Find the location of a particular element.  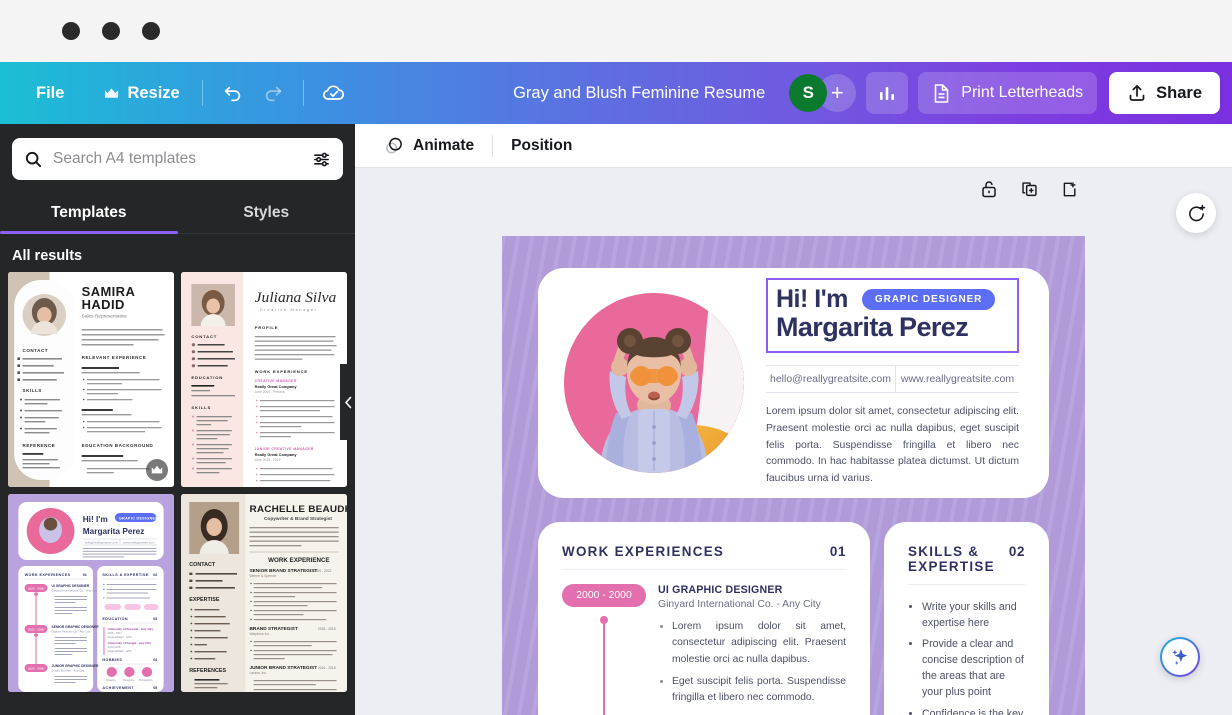

tab-styles-label: Styles is located at coordinates (266, 212).